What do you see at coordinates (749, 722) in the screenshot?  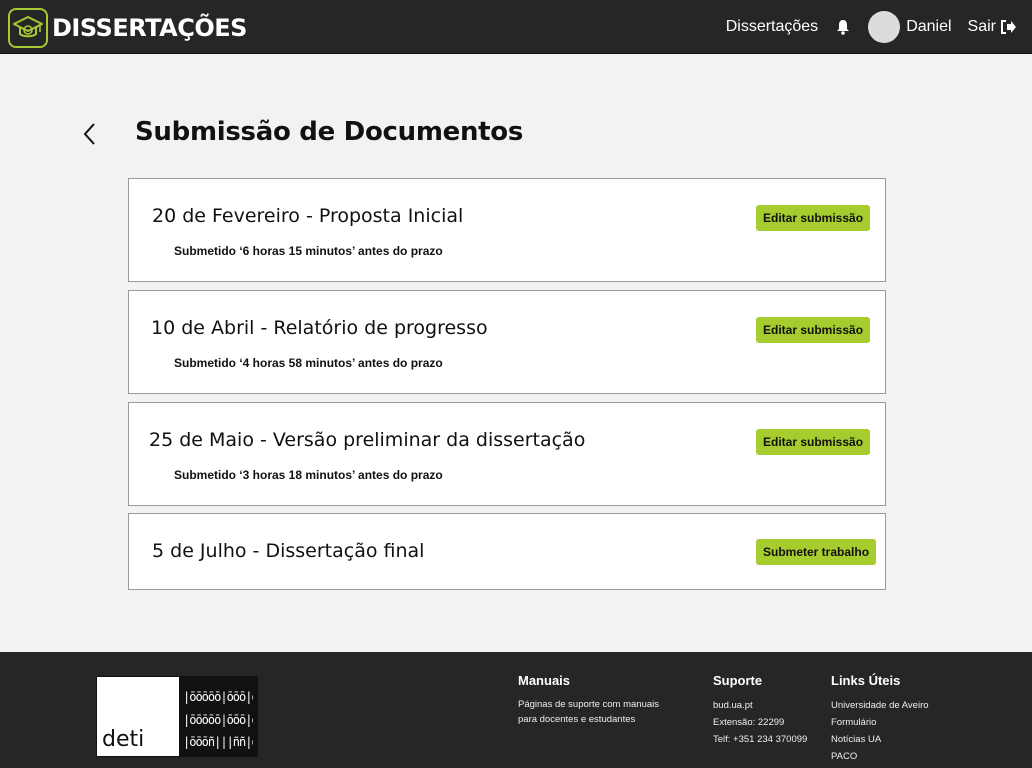 I see `footer-extension: Extensão: 22299` at bounding box center [749, 722].